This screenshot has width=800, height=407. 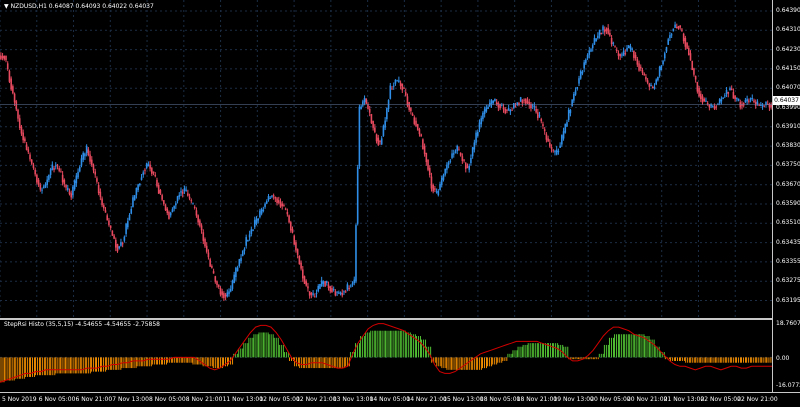 What do you see at coordinates (788, 165) in the screenshot?
I see `price-scale-label: 0.63750` at bounding box center [788, 165].